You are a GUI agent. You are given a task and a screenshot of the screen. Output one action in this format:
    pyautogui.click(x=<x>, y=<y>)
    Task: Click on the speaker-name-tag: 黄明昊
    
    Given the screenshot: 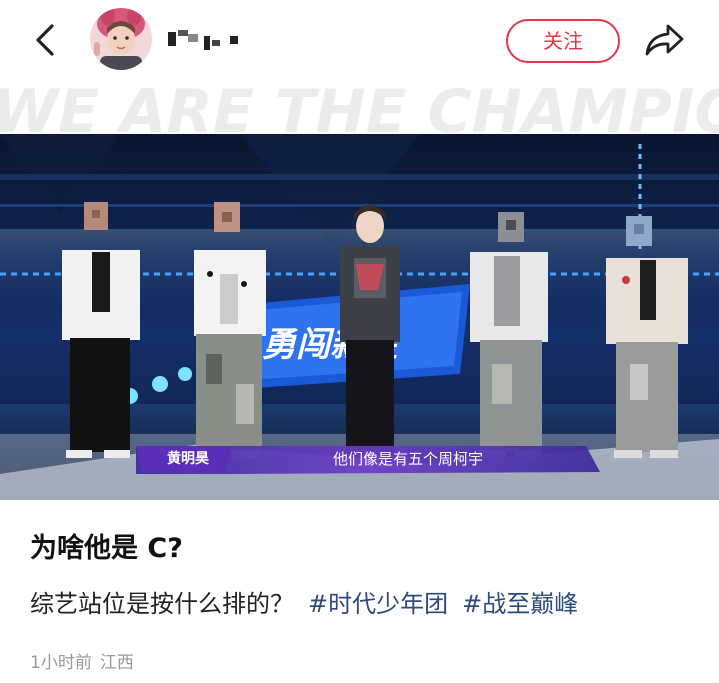 What is the action you would take?
    pyautogui.click(x=188, y=459)
    